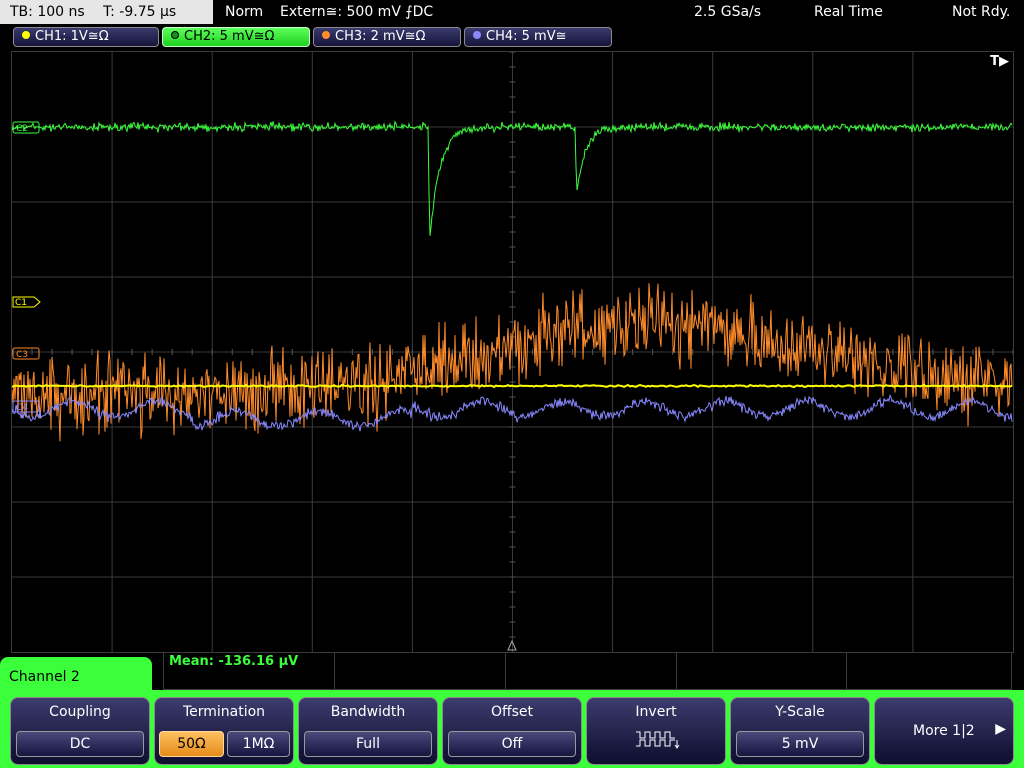 This screenshot has height=768, width=1024. Describe the element at coordinates (999, 61) in the screenshot. I see `trigger-indicator: T▶` at that location.